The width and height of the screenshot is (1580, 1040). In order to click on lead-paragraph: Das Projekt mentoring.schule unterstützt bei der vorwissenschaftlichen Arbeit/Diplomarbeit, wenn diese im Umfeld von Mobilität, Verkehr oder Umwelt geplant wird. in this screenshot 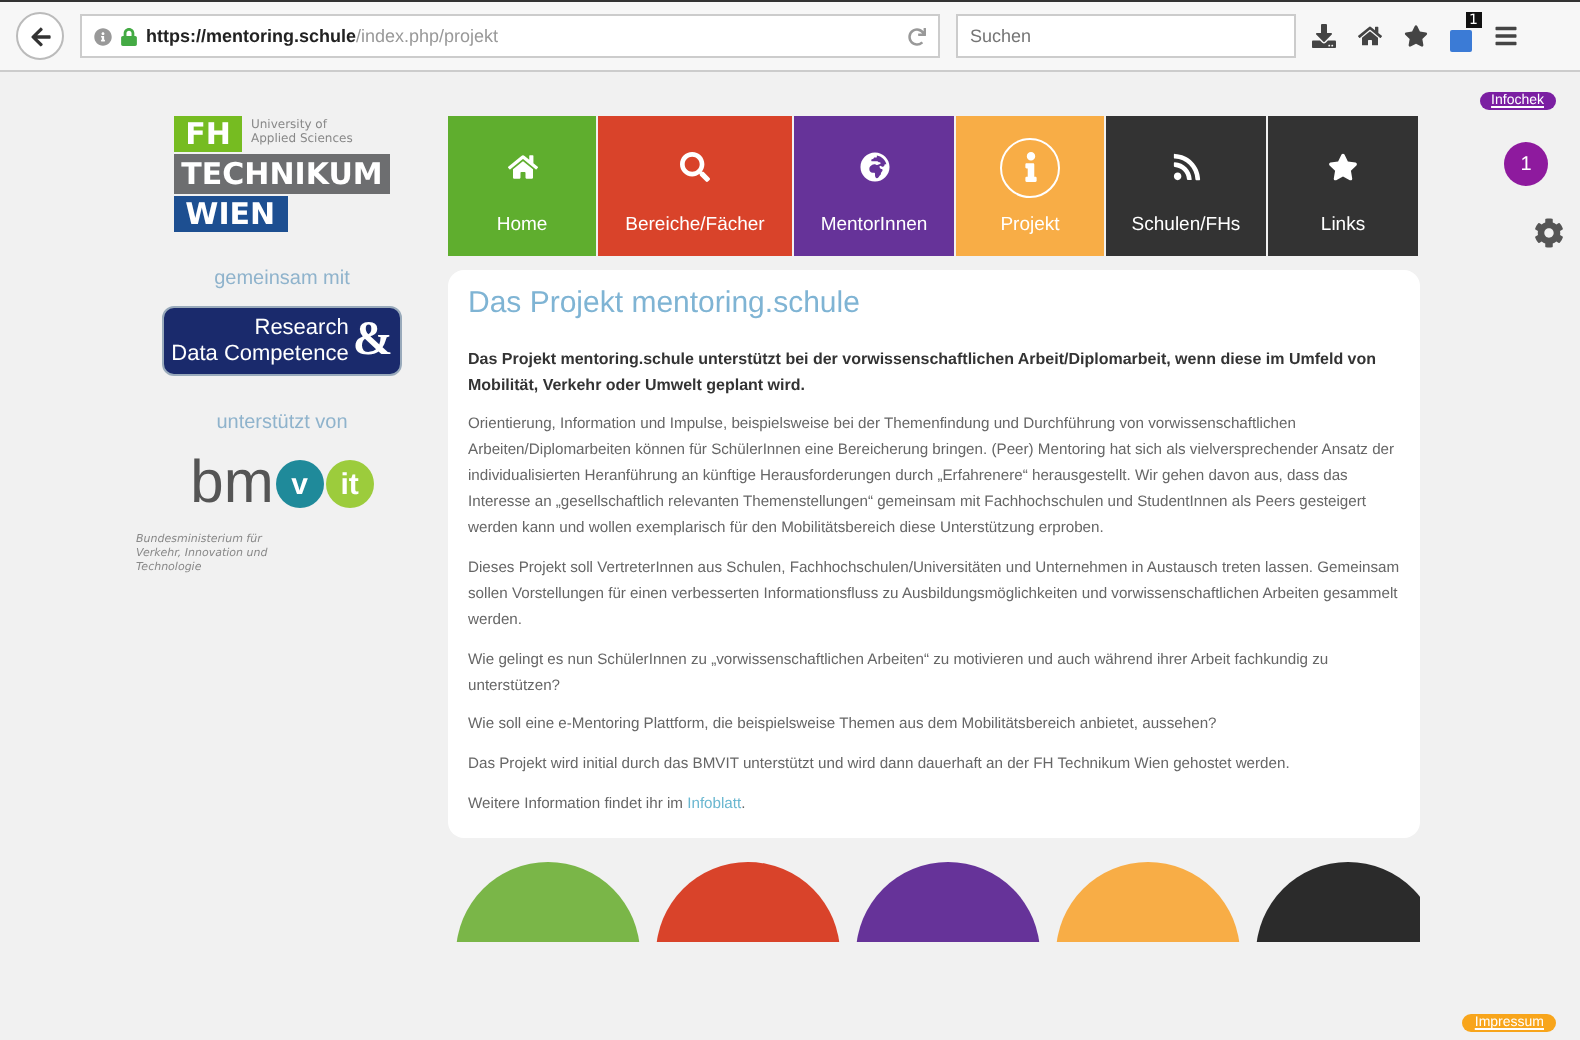, I will do `click(923, 373)`.